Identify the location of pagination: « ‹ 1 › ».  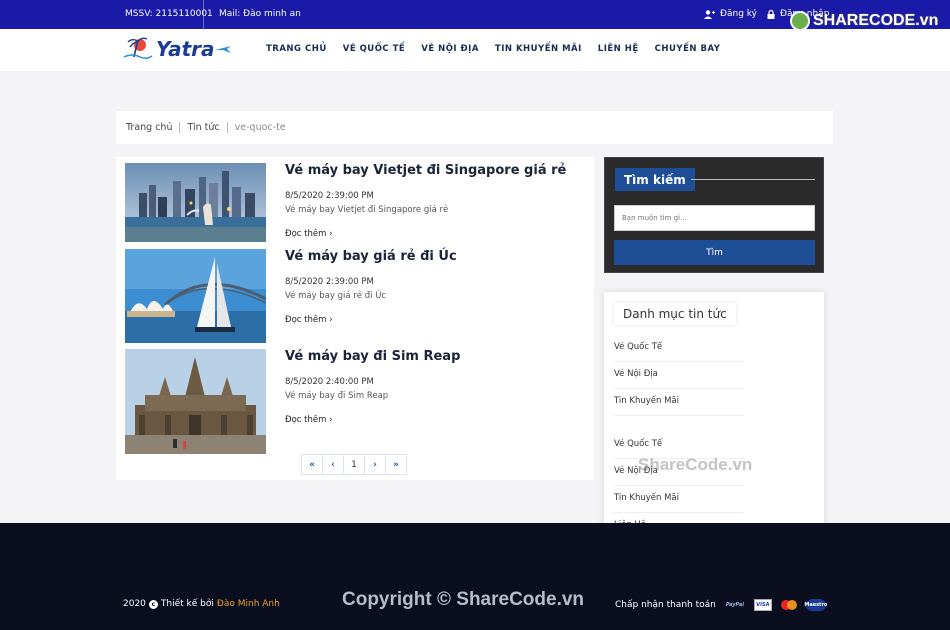
(354, 464).